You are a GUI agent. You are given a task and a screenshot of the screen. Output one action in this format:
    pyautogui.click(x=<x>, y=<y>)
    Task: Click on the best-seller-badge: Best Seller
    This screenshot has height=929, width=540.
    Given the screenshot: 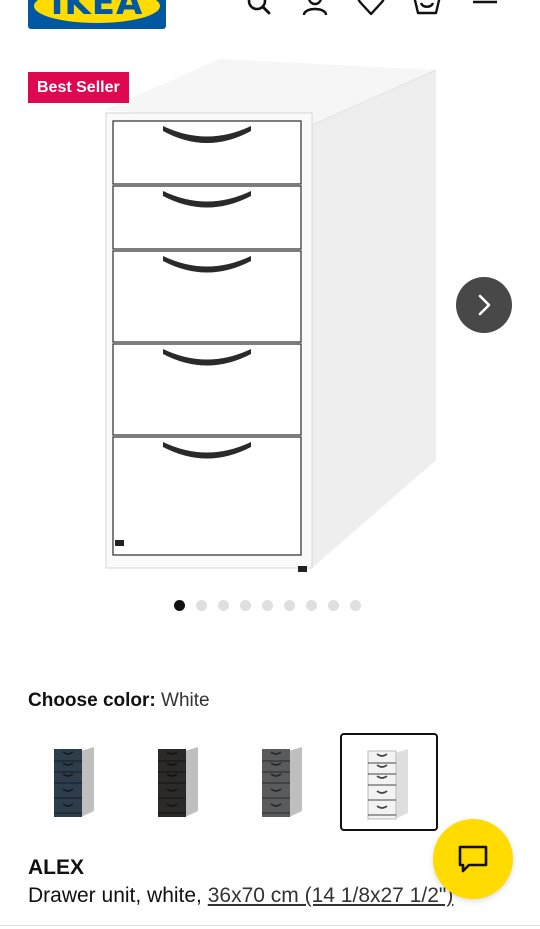 What is the action you would take?
    pyautogui.click(x=78, y=87)
    